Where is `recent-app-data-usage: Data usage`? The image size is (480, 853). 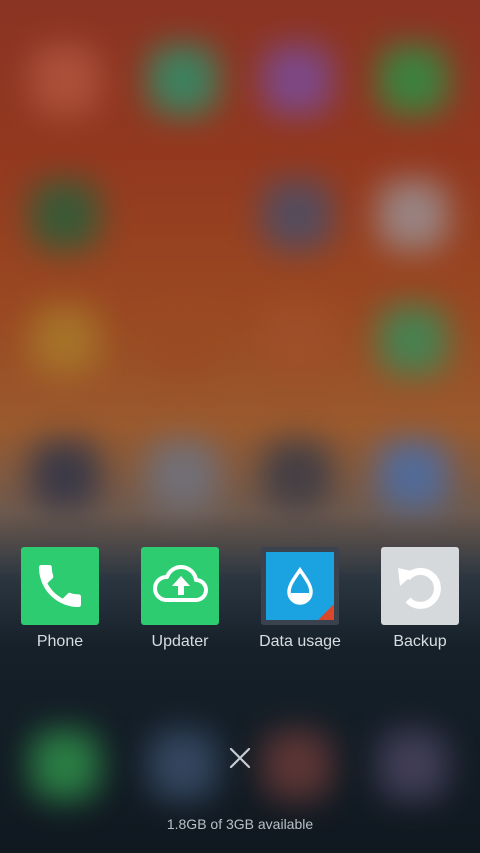 recent-app-data-usage: Data usage is located at coordinates (300, 599).